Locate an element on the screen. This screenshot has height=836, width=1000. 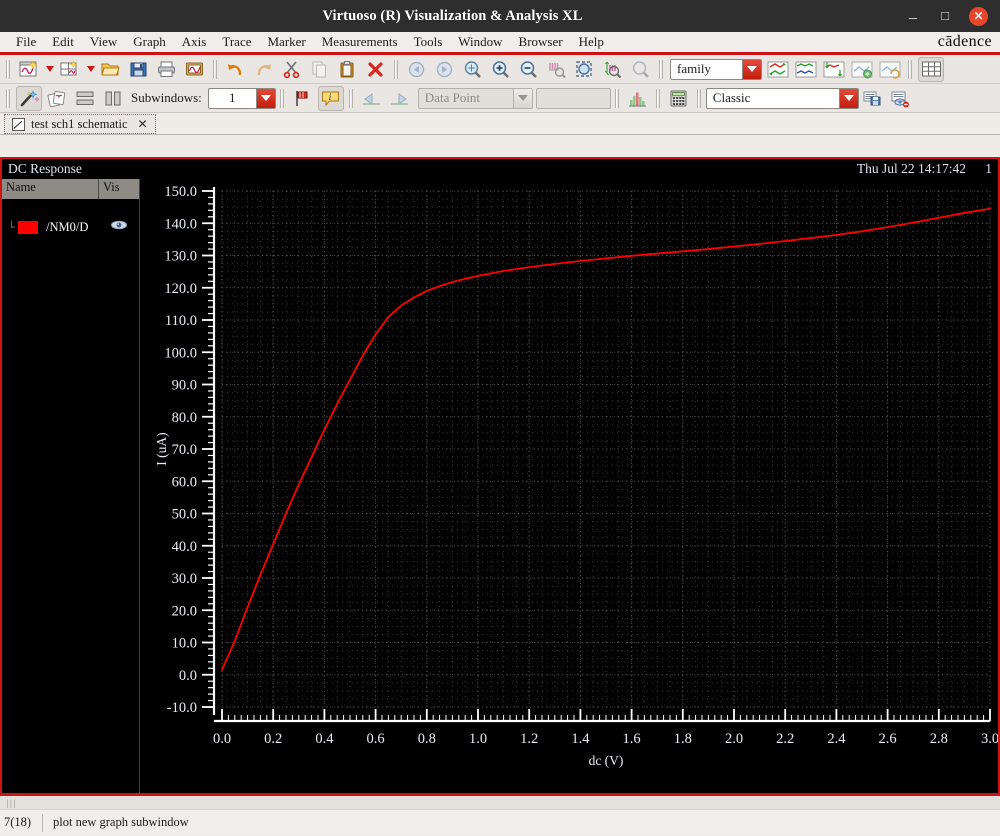
close-icon: ✕ is located at coordinates (978, 15).